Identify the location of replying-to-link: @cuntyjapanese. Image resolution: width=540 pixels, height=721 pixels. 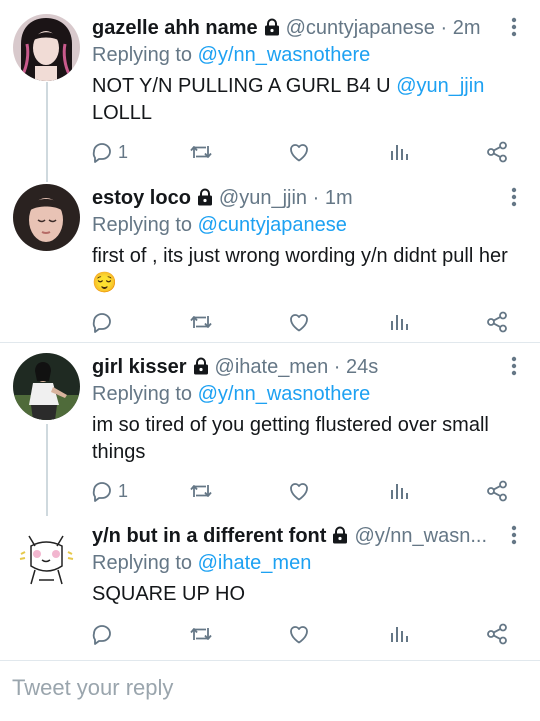
(272, 225).